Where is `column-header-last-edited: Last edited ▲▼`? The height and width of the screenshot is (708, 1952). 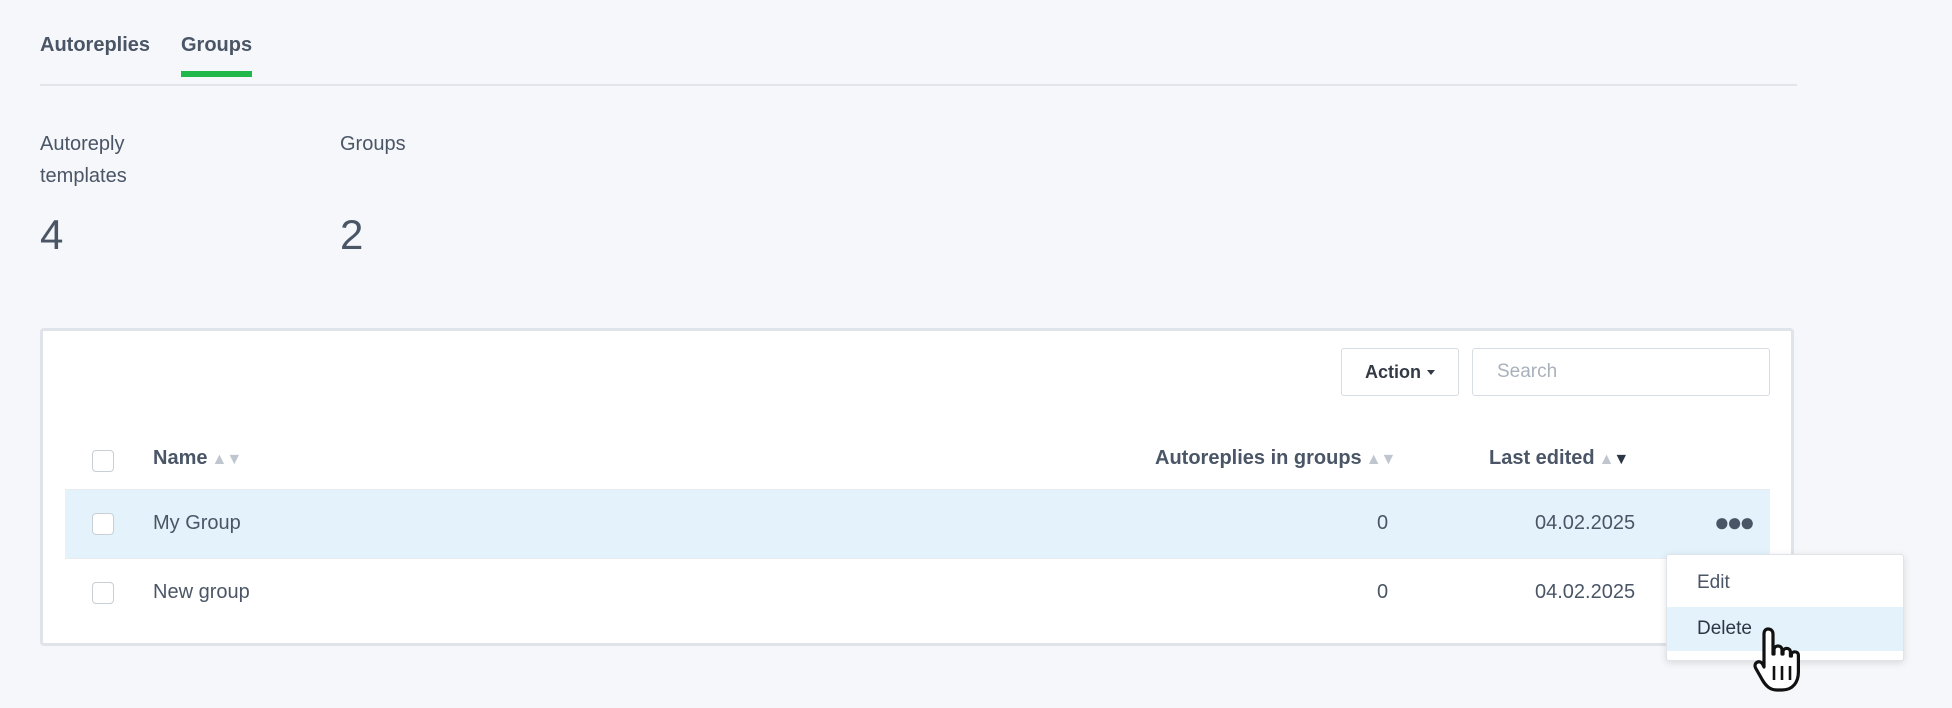 column-header-last-edited: Last edited ▲▼ is located at coordinates (1559, 458).